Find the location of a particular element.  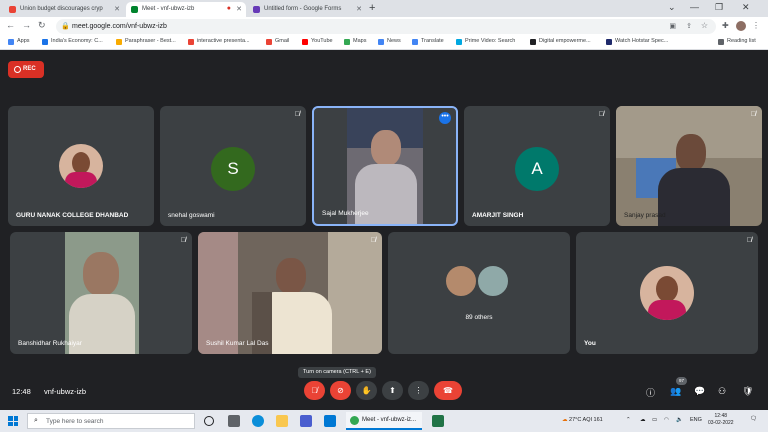

battery-icon: ▭ is located at coordinates (654, 420).